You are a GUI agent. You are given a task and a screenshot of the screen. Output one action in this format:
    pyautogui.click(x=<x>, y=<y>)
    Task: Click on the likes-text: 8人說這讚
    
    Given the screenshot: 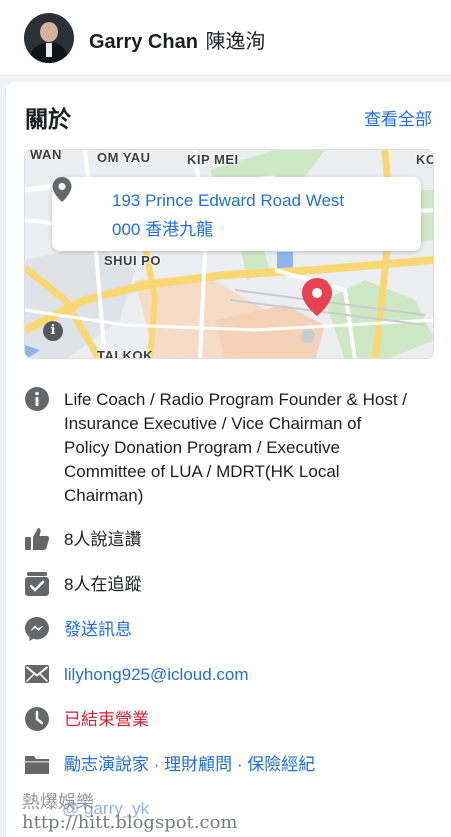 What is the action you would take?
    pyautogui.click(x=103, y=539)
    